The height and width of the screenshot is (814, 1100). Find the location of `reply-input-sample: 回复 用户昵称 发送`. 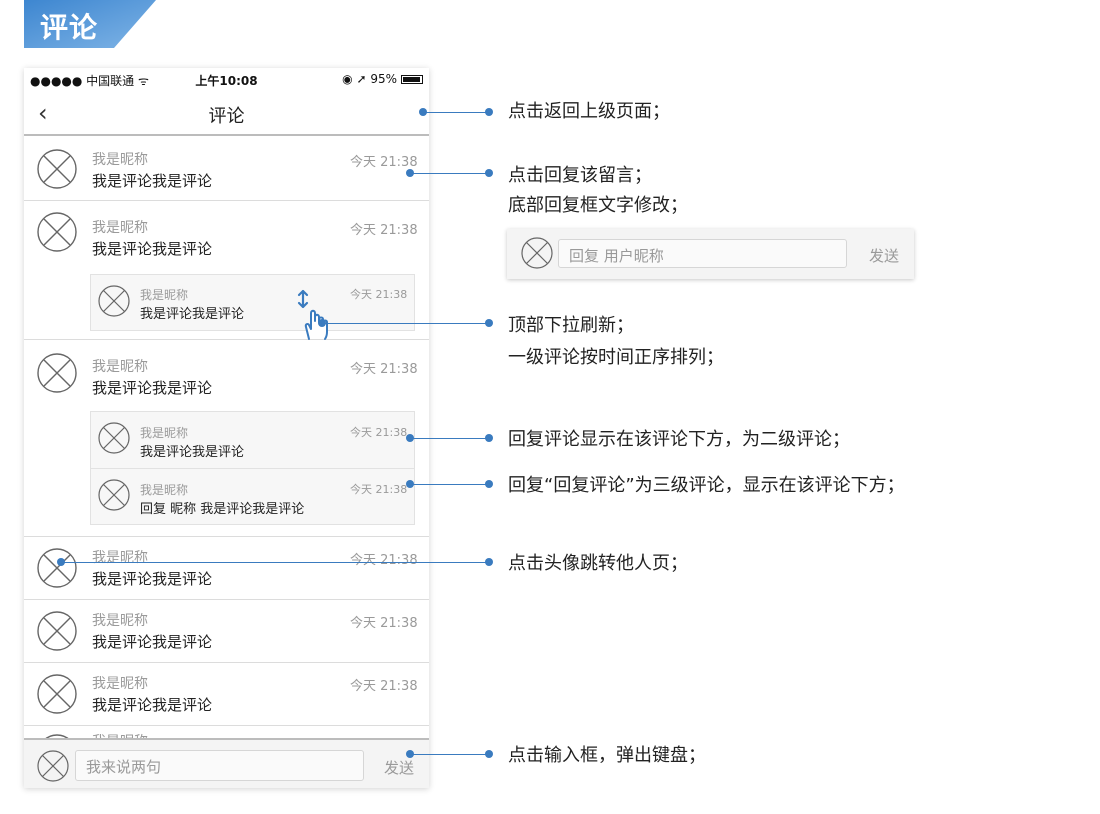

reply-input-sample: 回复 用户昵称 发送 is located at coordinates (710, 254).